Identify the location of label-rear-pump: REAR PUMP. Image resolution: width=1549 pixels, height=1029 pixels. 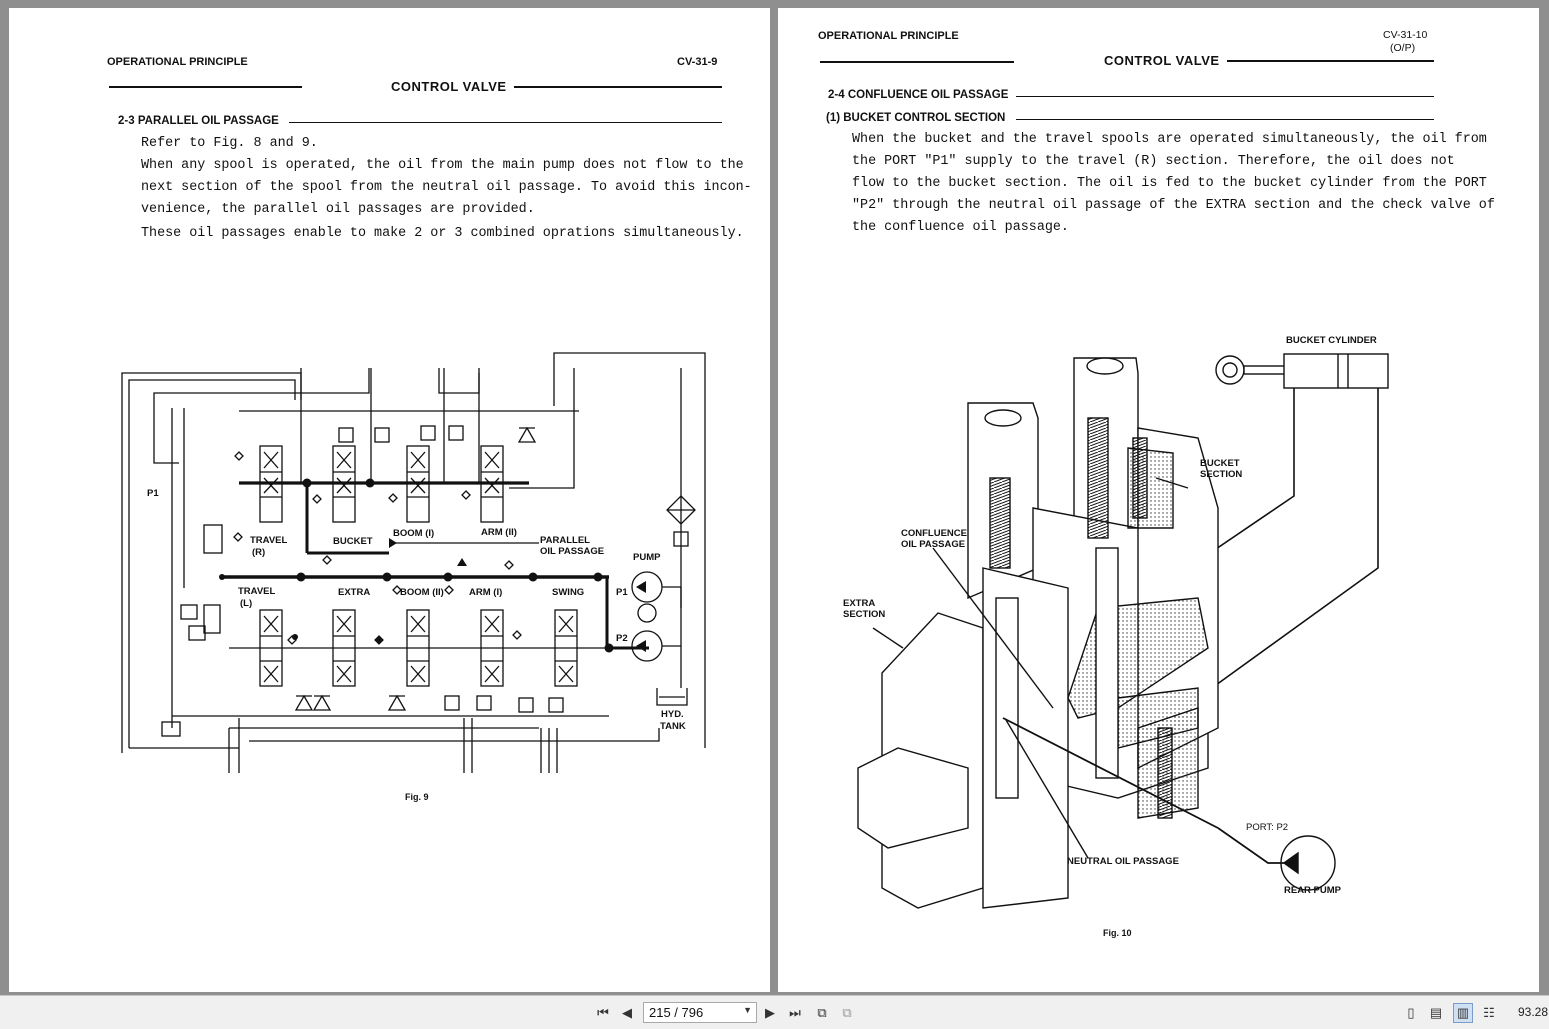
(1313, 890).